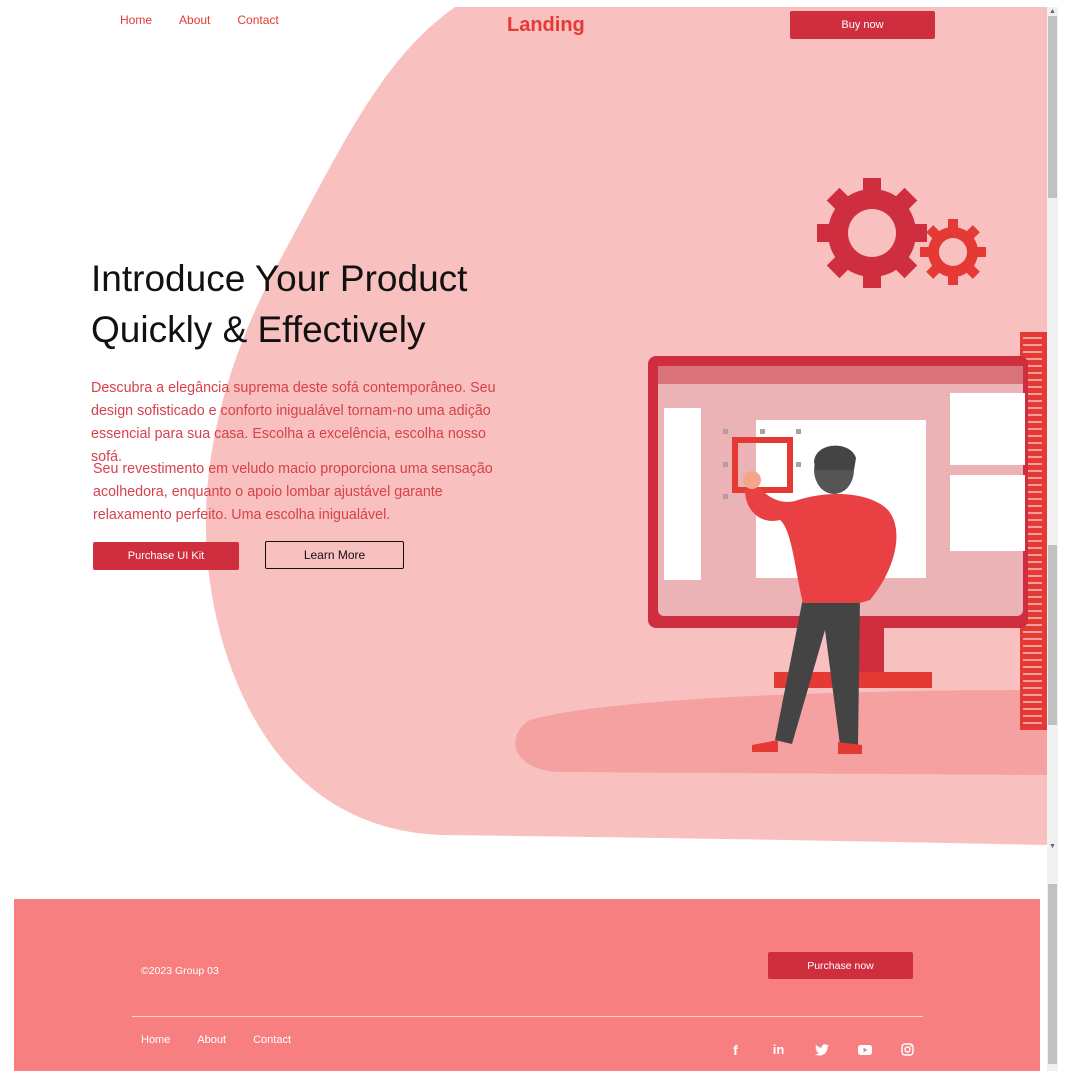 Image resolution: width=1080 pixels, height=1080 pixels. What do you see at coordinates (279, 278) in the screenshot?
I see `hero-title-line1: Introduce Your Product` at bounding box center [279, 278].